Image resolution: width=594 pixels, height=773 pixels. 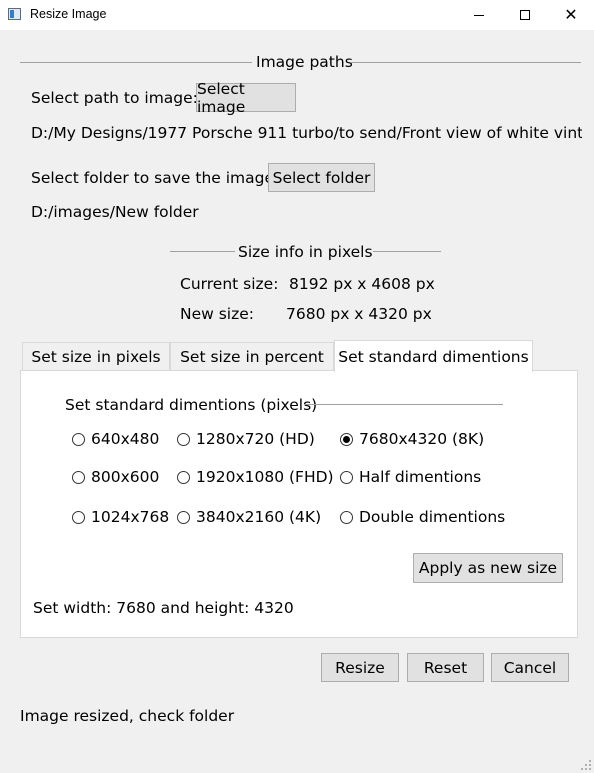 I want to click on resize-button: Resize, so click(x=360, y=667).